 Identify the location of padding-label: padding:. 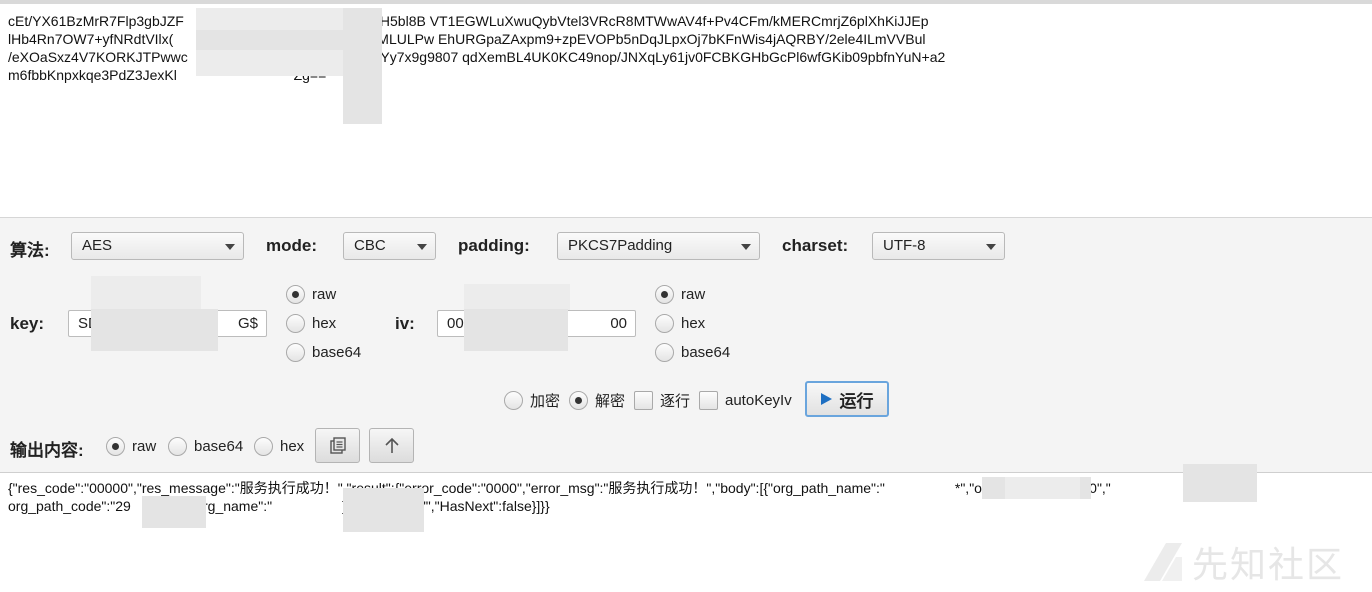
(494, 245).